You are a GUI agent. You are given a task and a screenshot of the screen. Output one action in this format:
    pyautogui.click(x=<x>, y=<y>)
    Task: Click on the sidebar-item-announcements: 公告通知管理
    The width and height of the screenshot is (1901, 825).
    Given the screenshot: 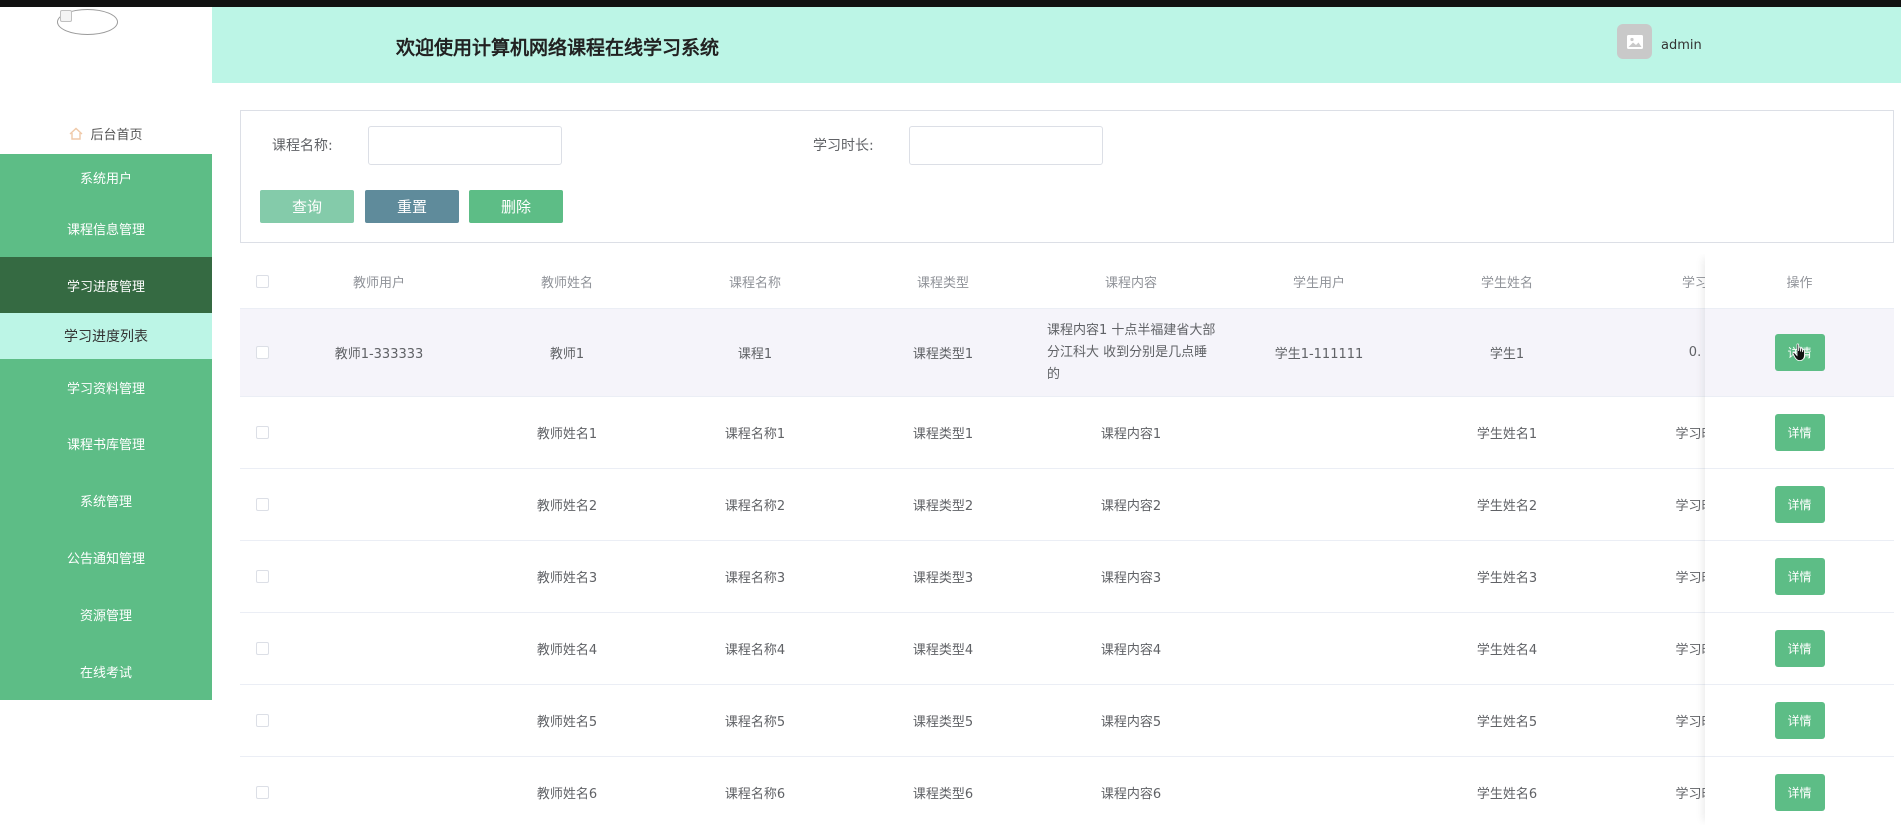 What is the action you would take?
    pyautogui.click(x=106, y=557)
    